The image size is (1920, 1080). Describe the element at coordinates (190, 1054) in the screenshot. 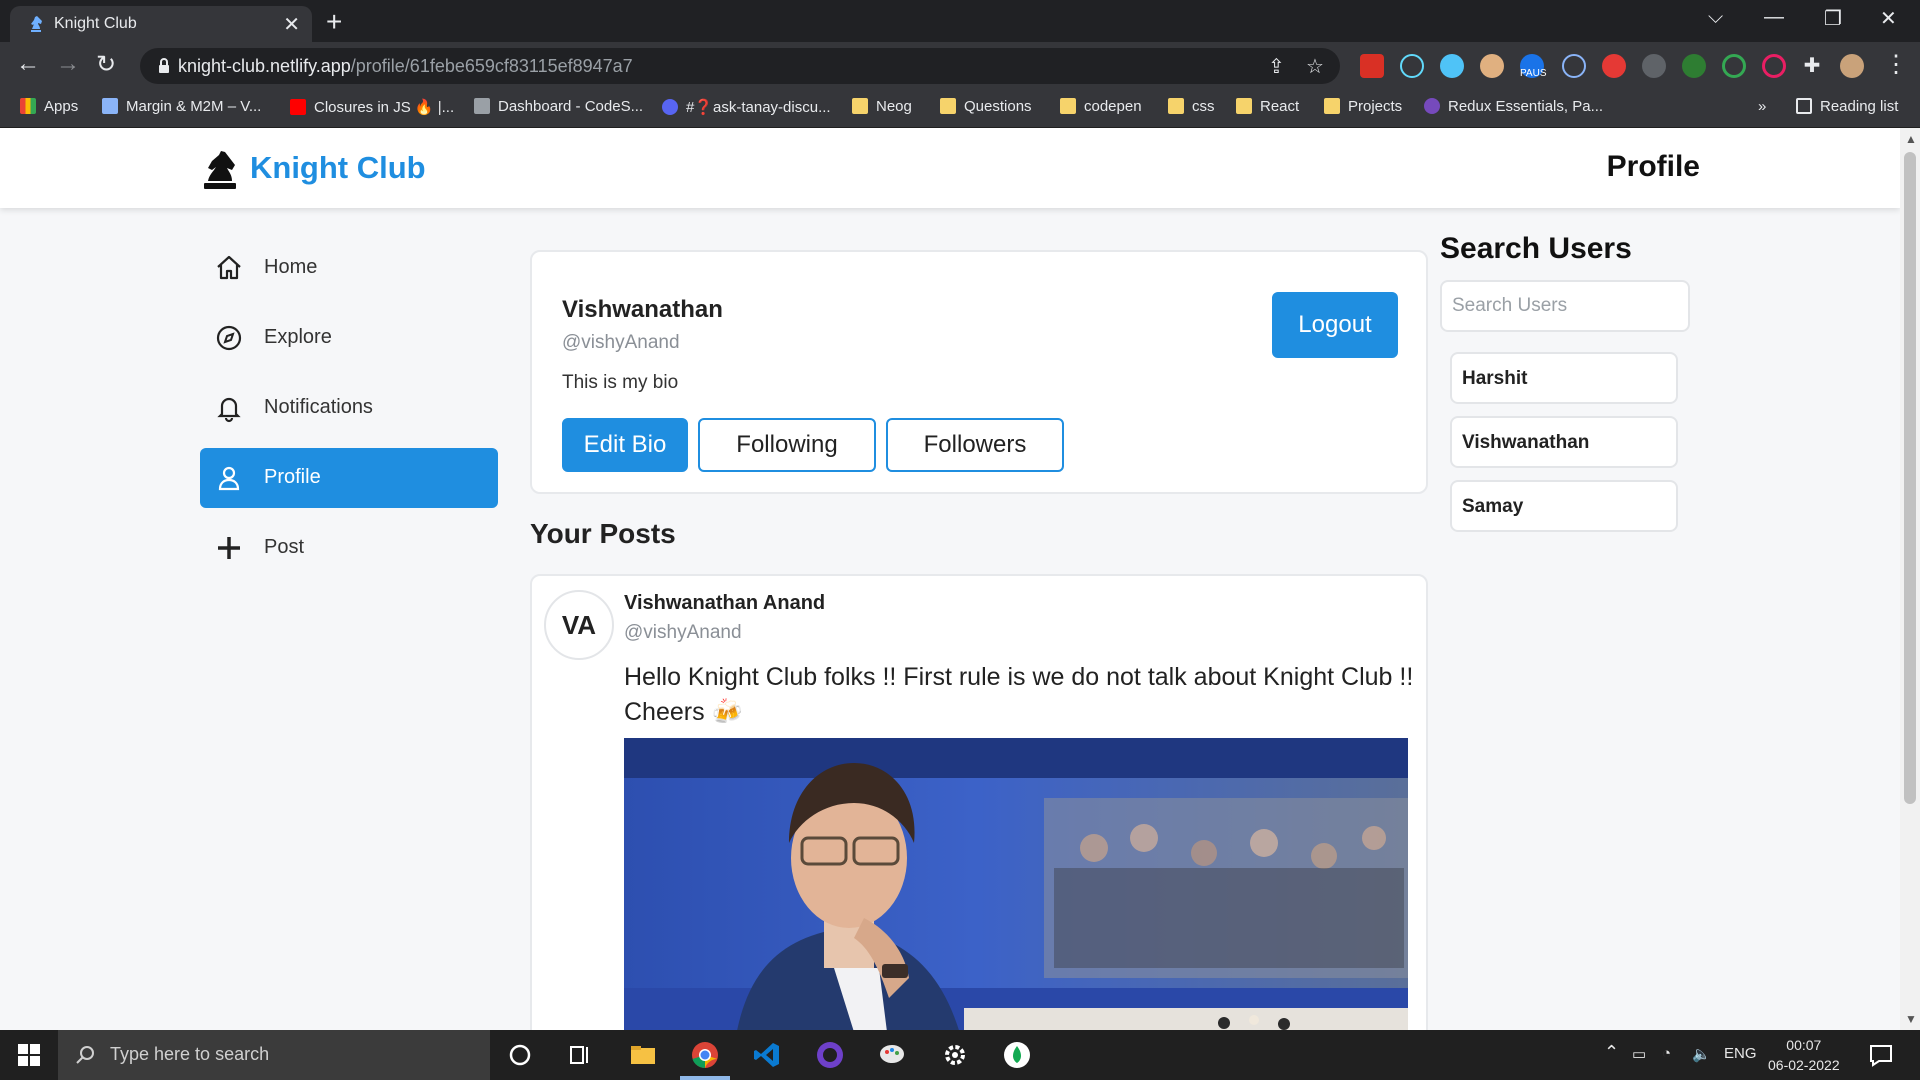

I see `taskbar-search-placeholder: Type here to search` at that location.